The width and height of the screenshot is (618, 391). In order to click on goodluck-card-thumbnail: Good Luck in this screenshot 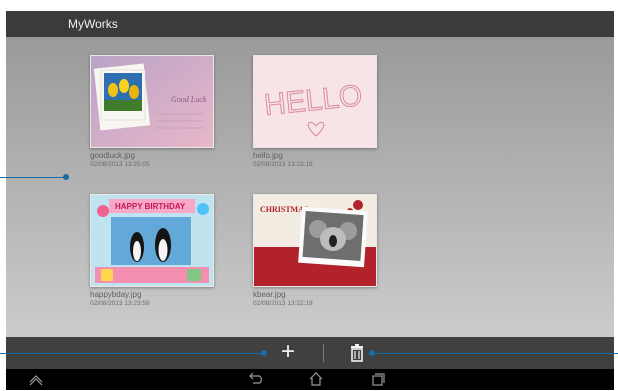, I will do `click(152, 101)`.